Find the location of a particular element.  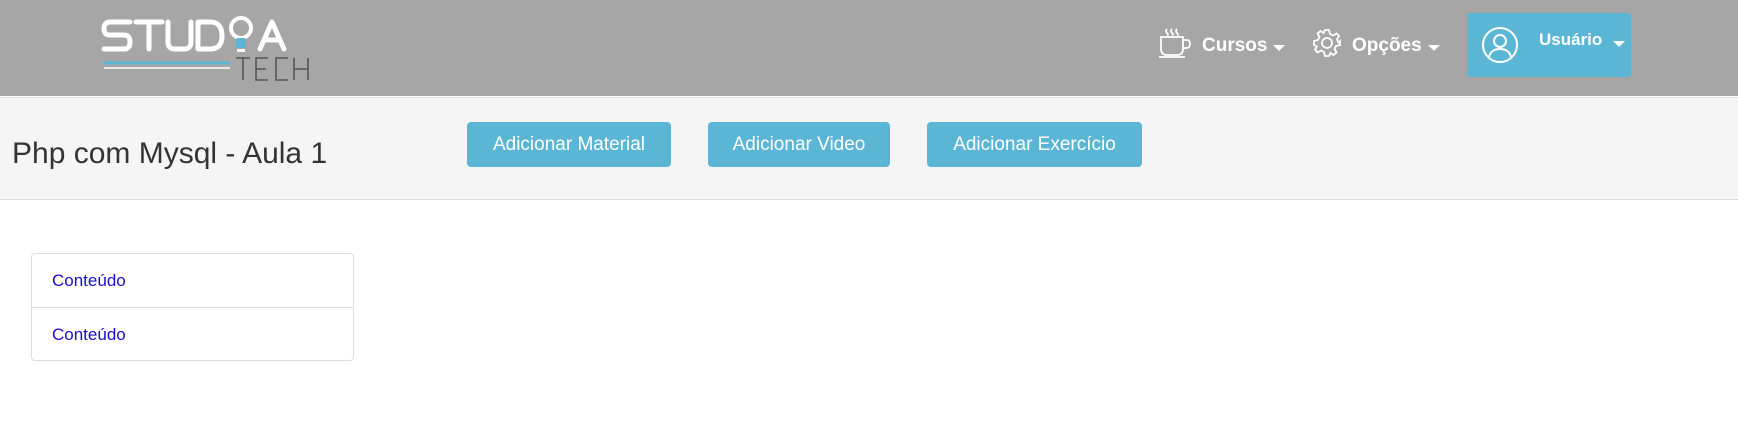

user-name-label: Usuário is located at coordinates (1571, 39).